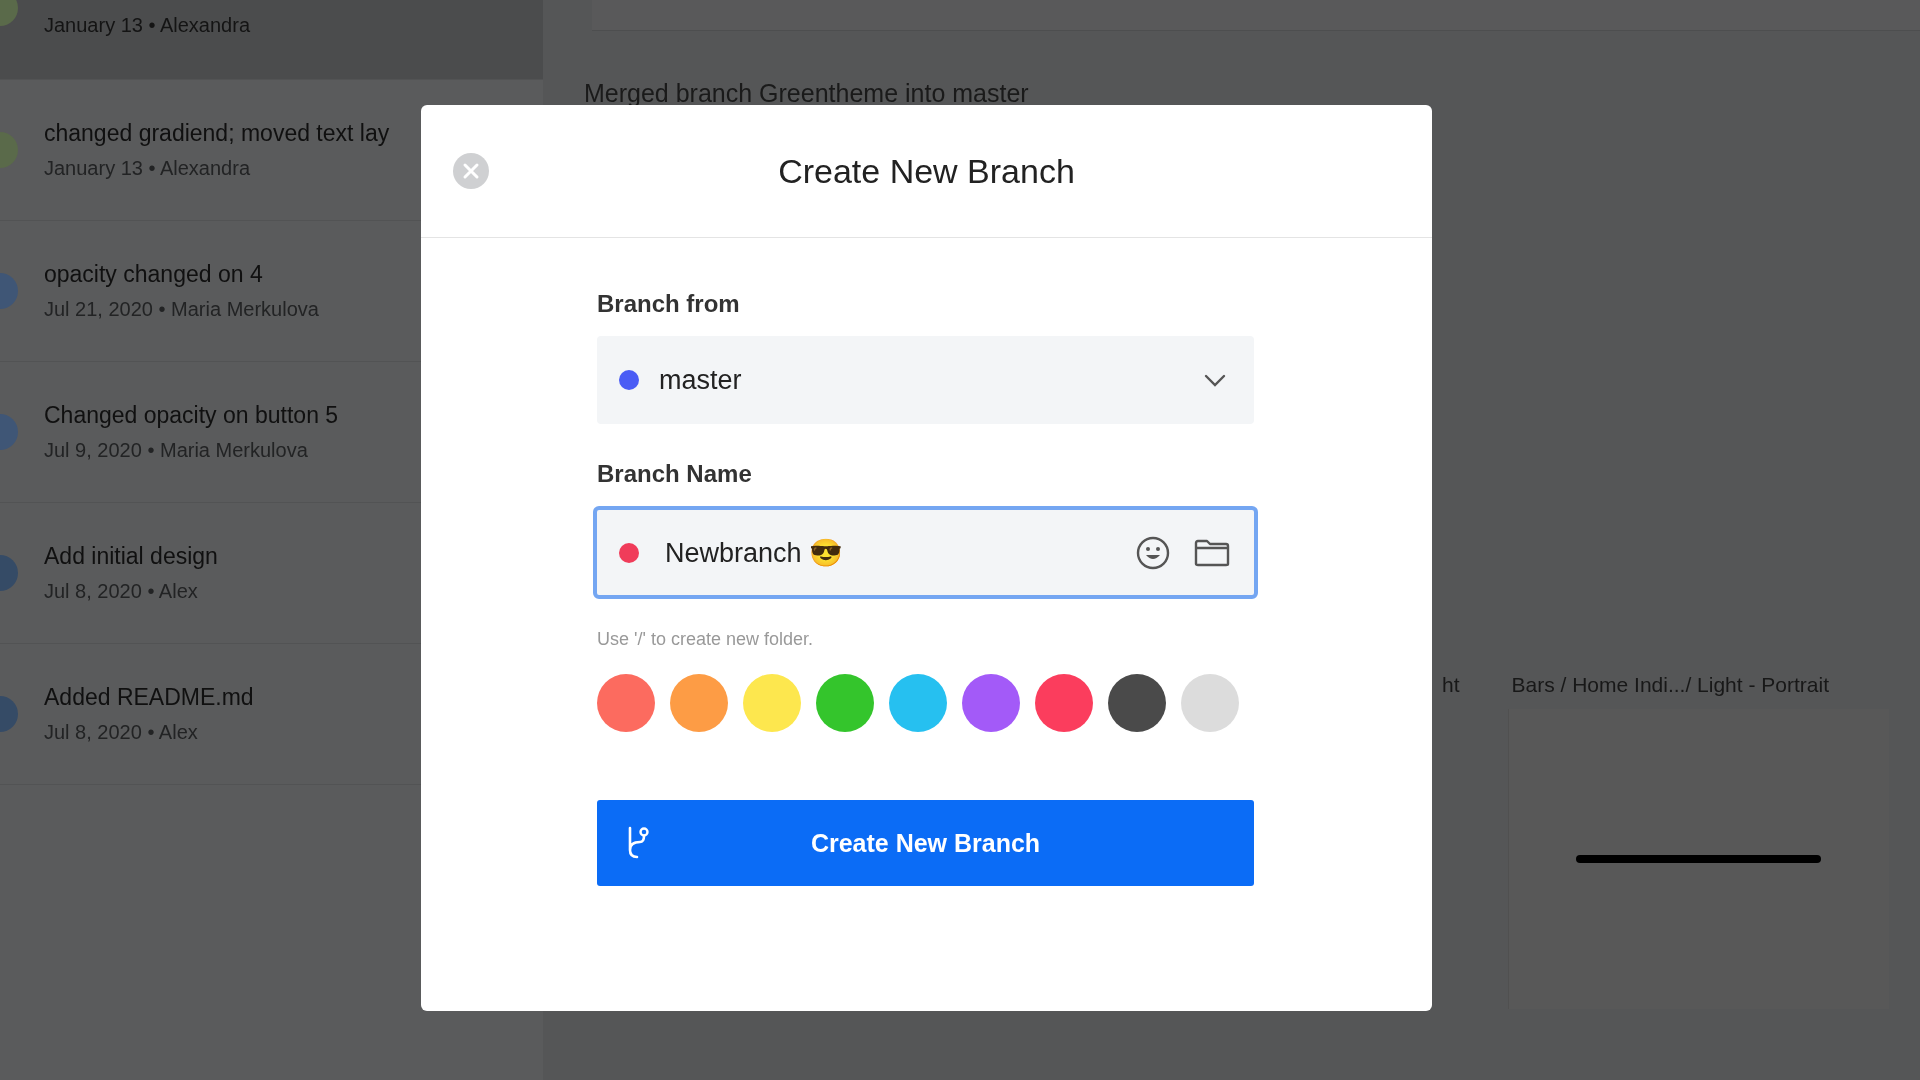  Describe the element at coordinates (181, 309) in the screenshot. I see `commit-meta: Jul 21, 2020 • Maria Merkulova` at that location.